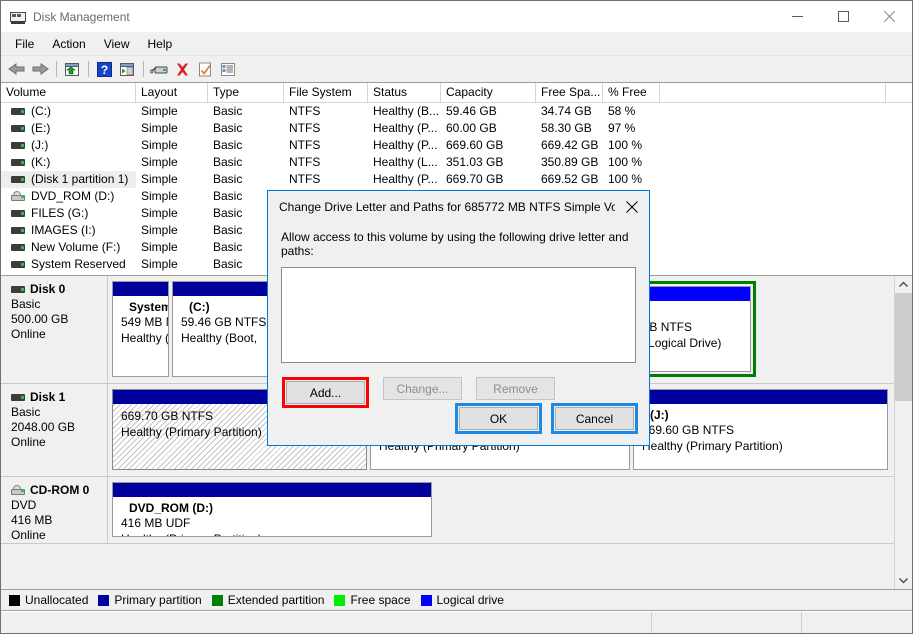  What do you see at coordinates (59, 289) in the screenshot?
I see `disk-title: Disk 0` at bounding box center [59, 289].